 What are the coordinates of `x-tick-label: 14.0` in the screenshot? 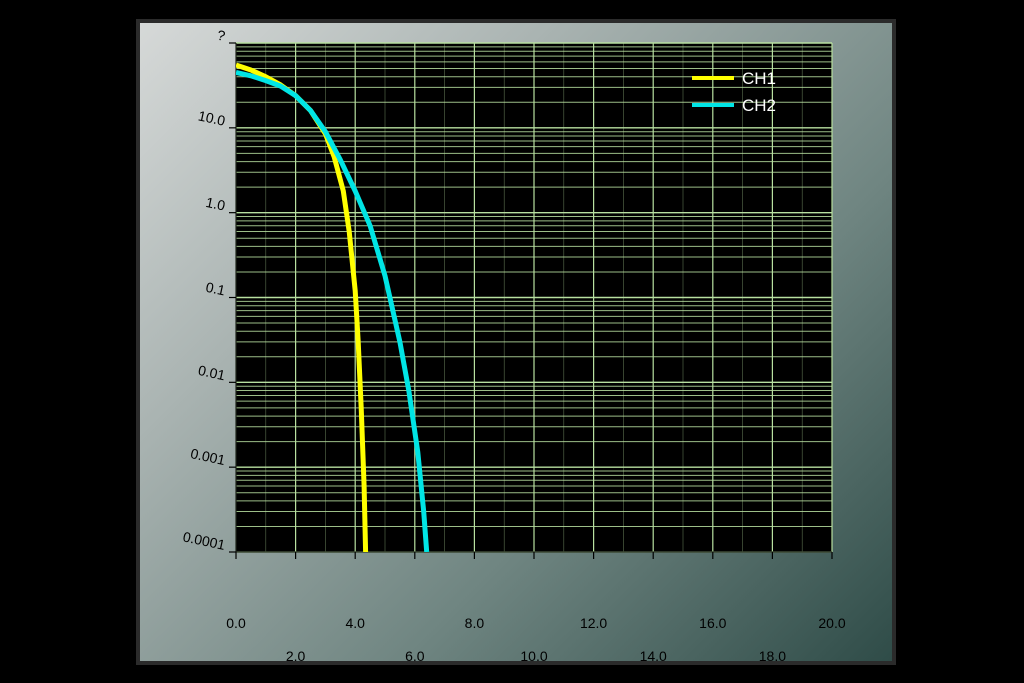 It's located at (653, 654).